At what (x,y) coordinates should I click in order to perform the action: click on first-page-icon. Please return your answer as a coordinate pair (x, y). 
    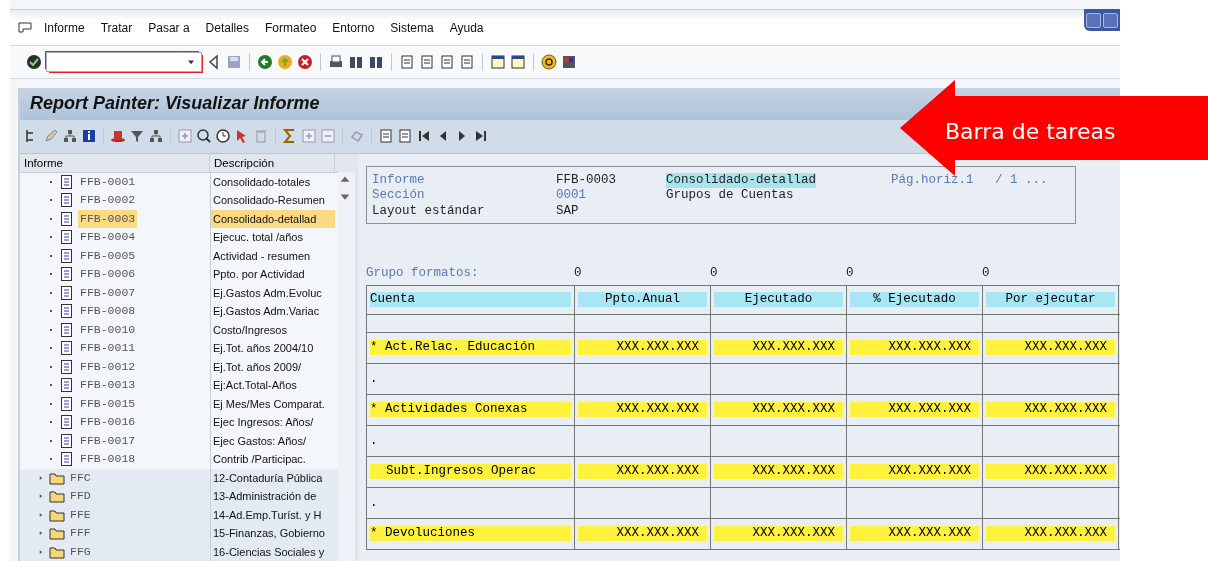
    Looking at the image, I should click on (424, 136).